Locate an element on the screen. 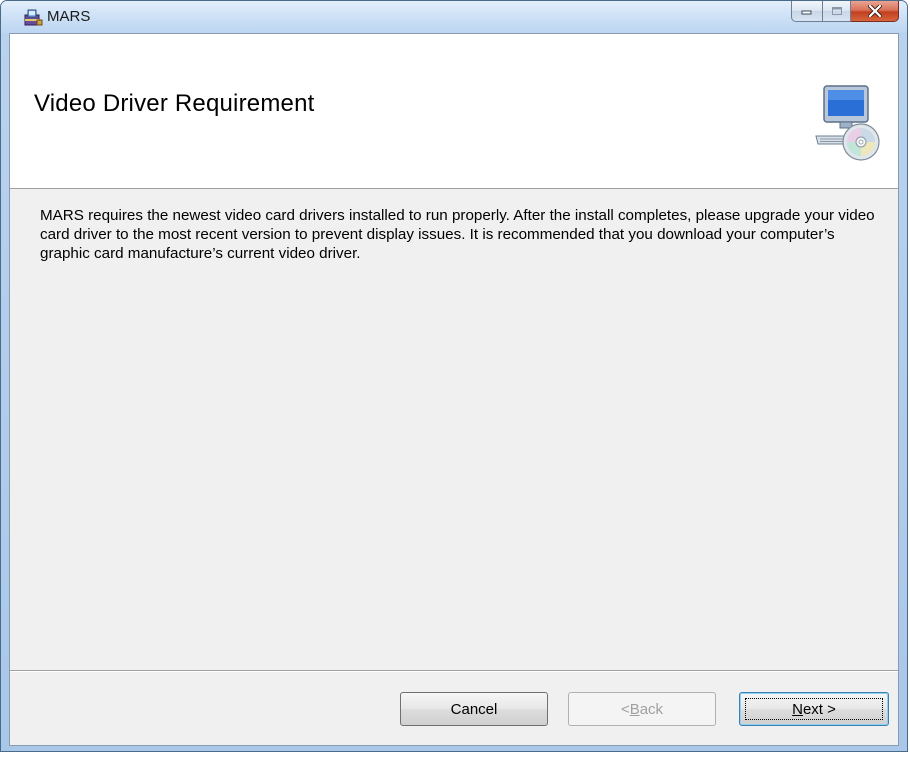 The image size is (910, 757). back-button-mnemonic: B is located at coordinates (634, 709).